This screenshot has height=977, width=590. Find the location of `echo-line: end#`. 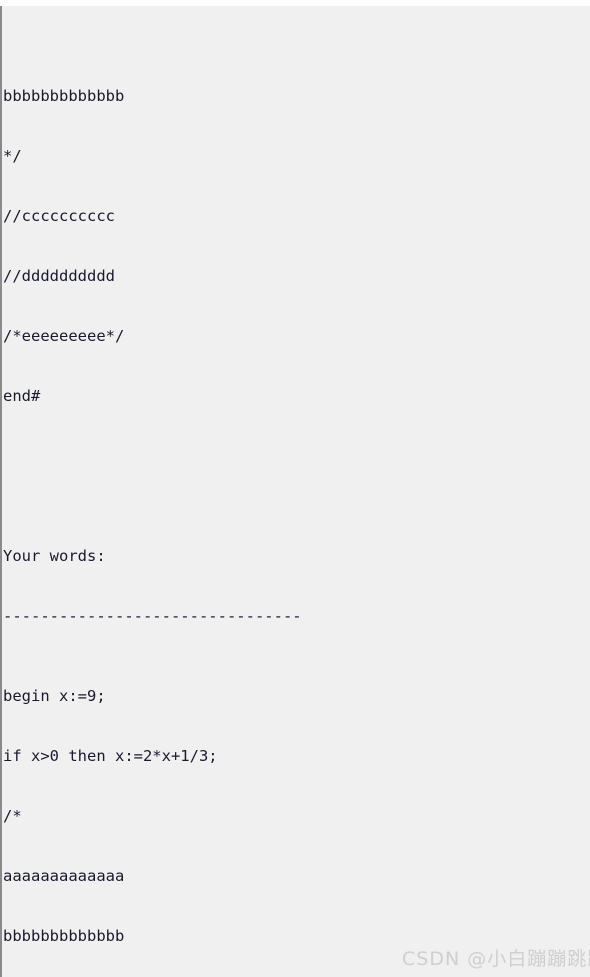

echo-line: end# is located at coordinates (22, 396).